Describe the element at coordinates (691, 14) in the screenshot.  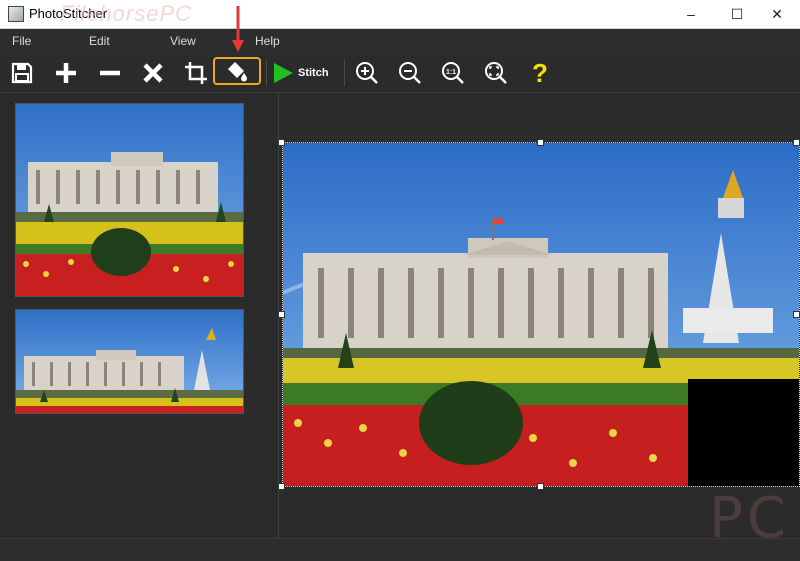
I see `minimize-button: –` at that location.